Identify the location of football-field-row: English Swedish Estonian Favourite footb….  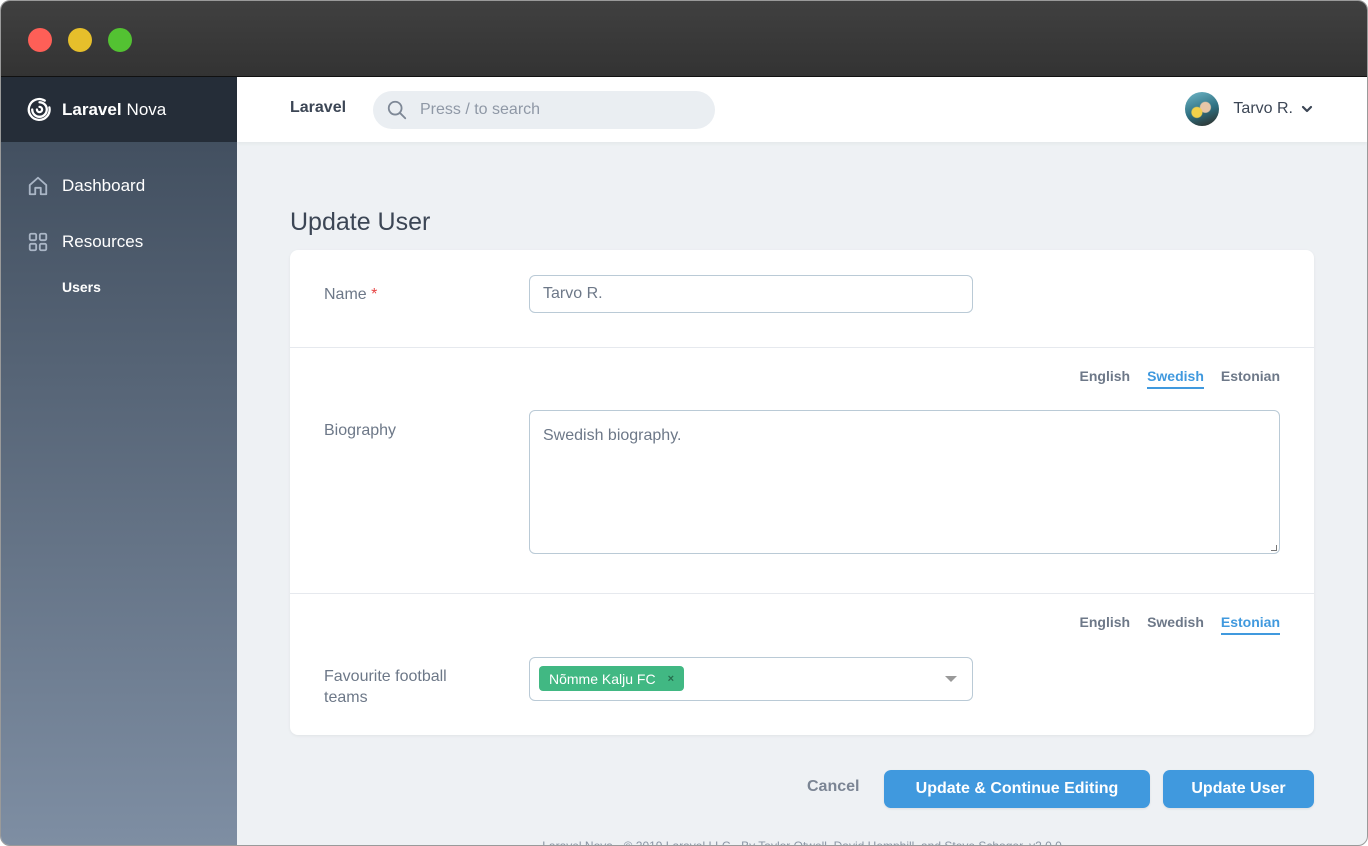
(802, 664).